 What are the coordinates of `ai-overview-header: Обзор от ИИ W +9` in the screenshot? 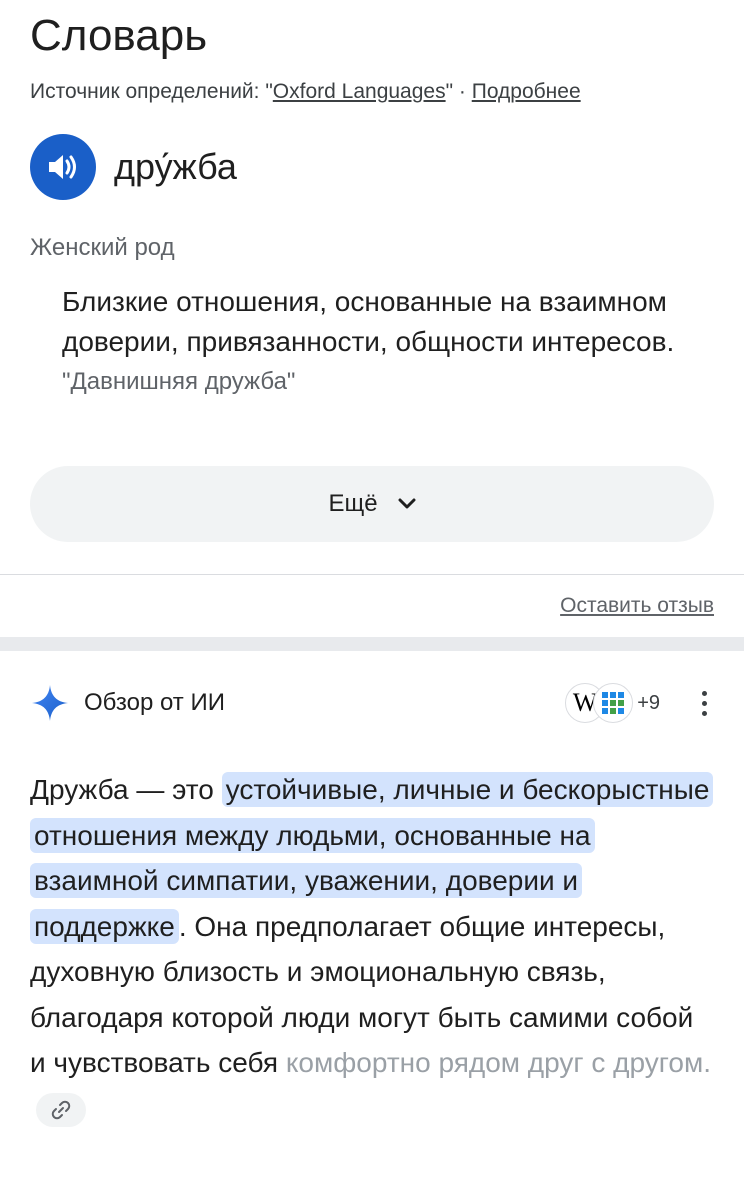 It's located at (372, 703).